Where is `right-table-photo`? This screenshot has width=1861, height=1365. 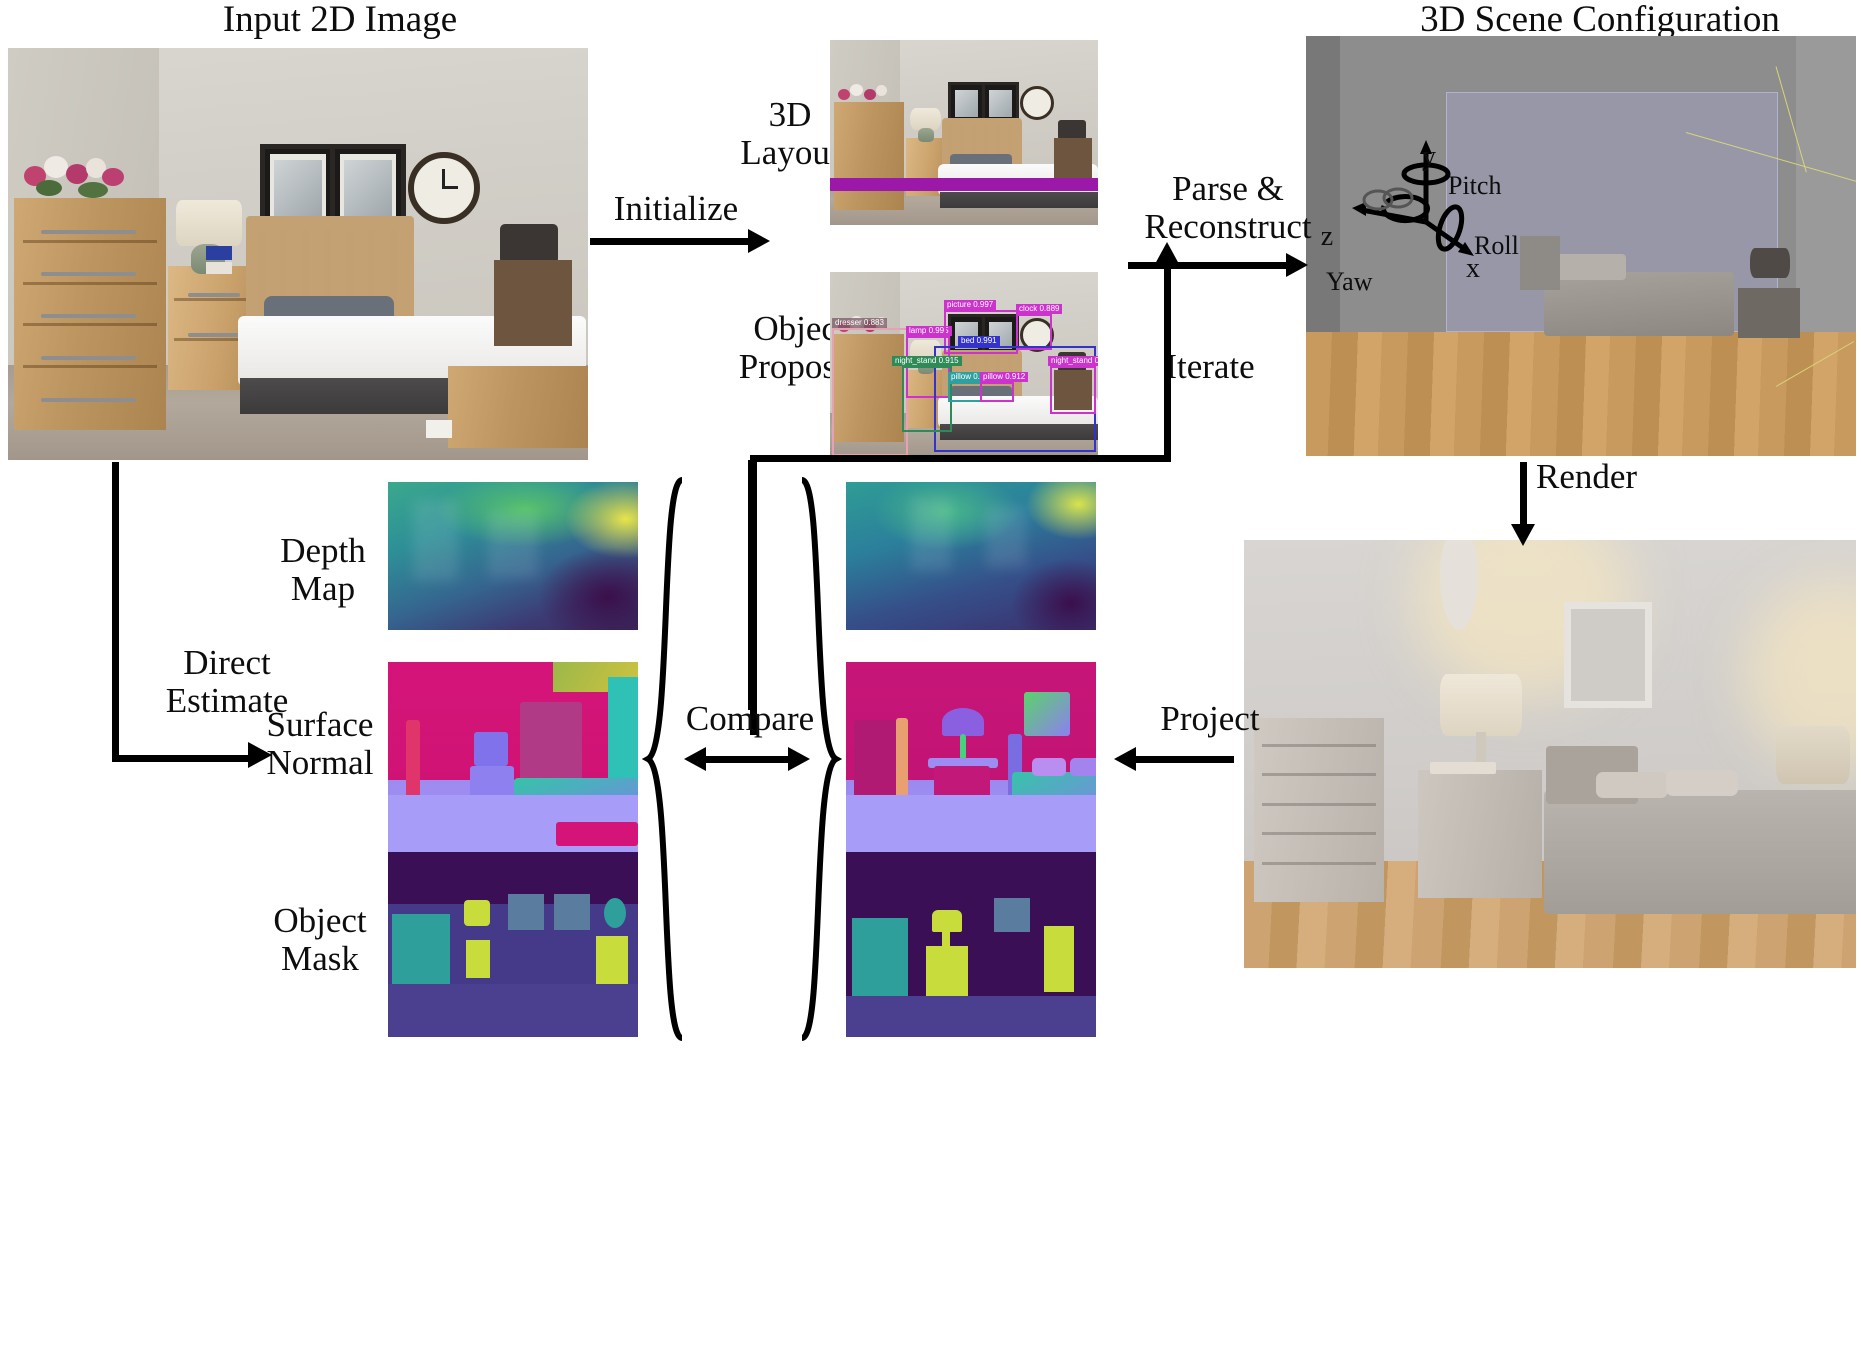
right-table-photo is located at coordinates (533, 303).